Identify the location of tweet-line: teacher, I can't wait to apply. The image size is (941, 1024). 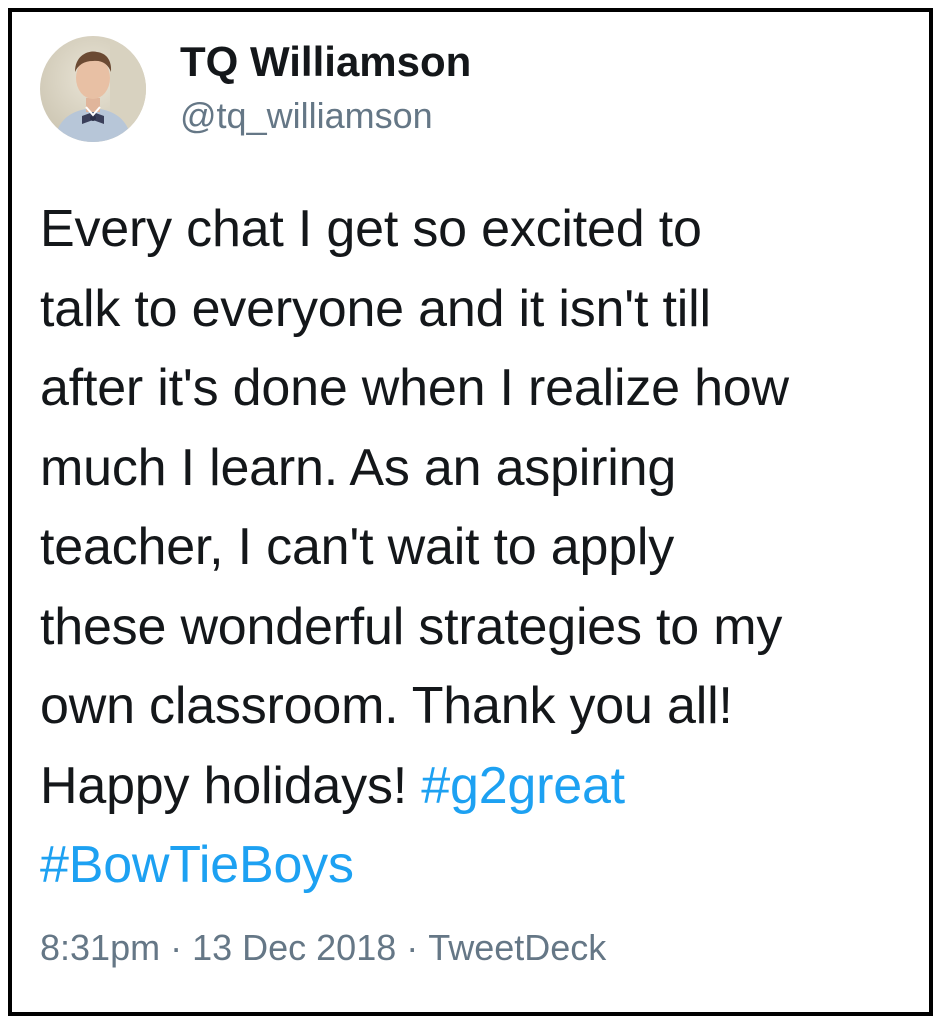
(357, 547).